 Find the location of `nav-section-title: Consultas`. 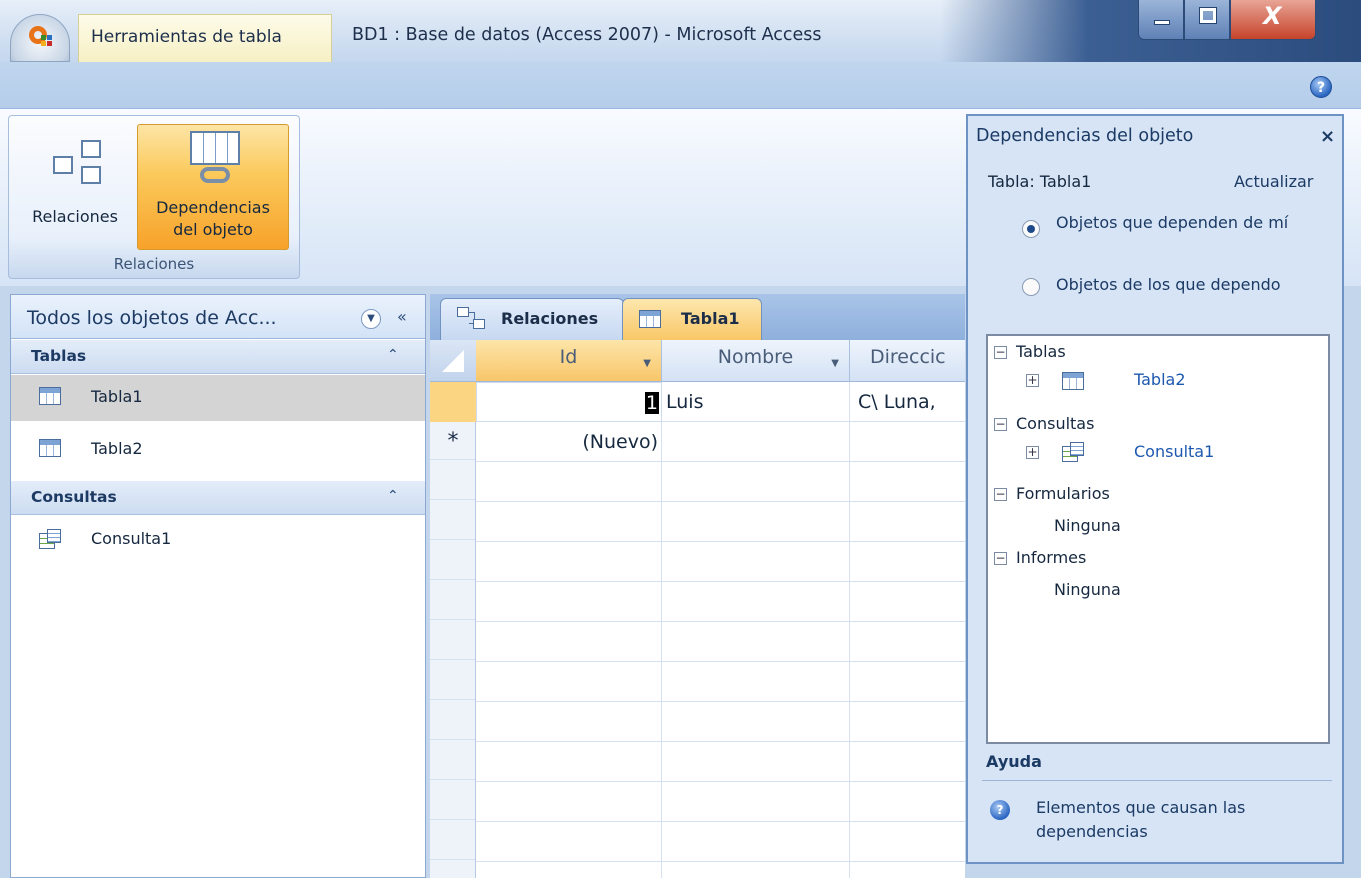

nav-section-title: Consultas is located at coordinates (74, 497).